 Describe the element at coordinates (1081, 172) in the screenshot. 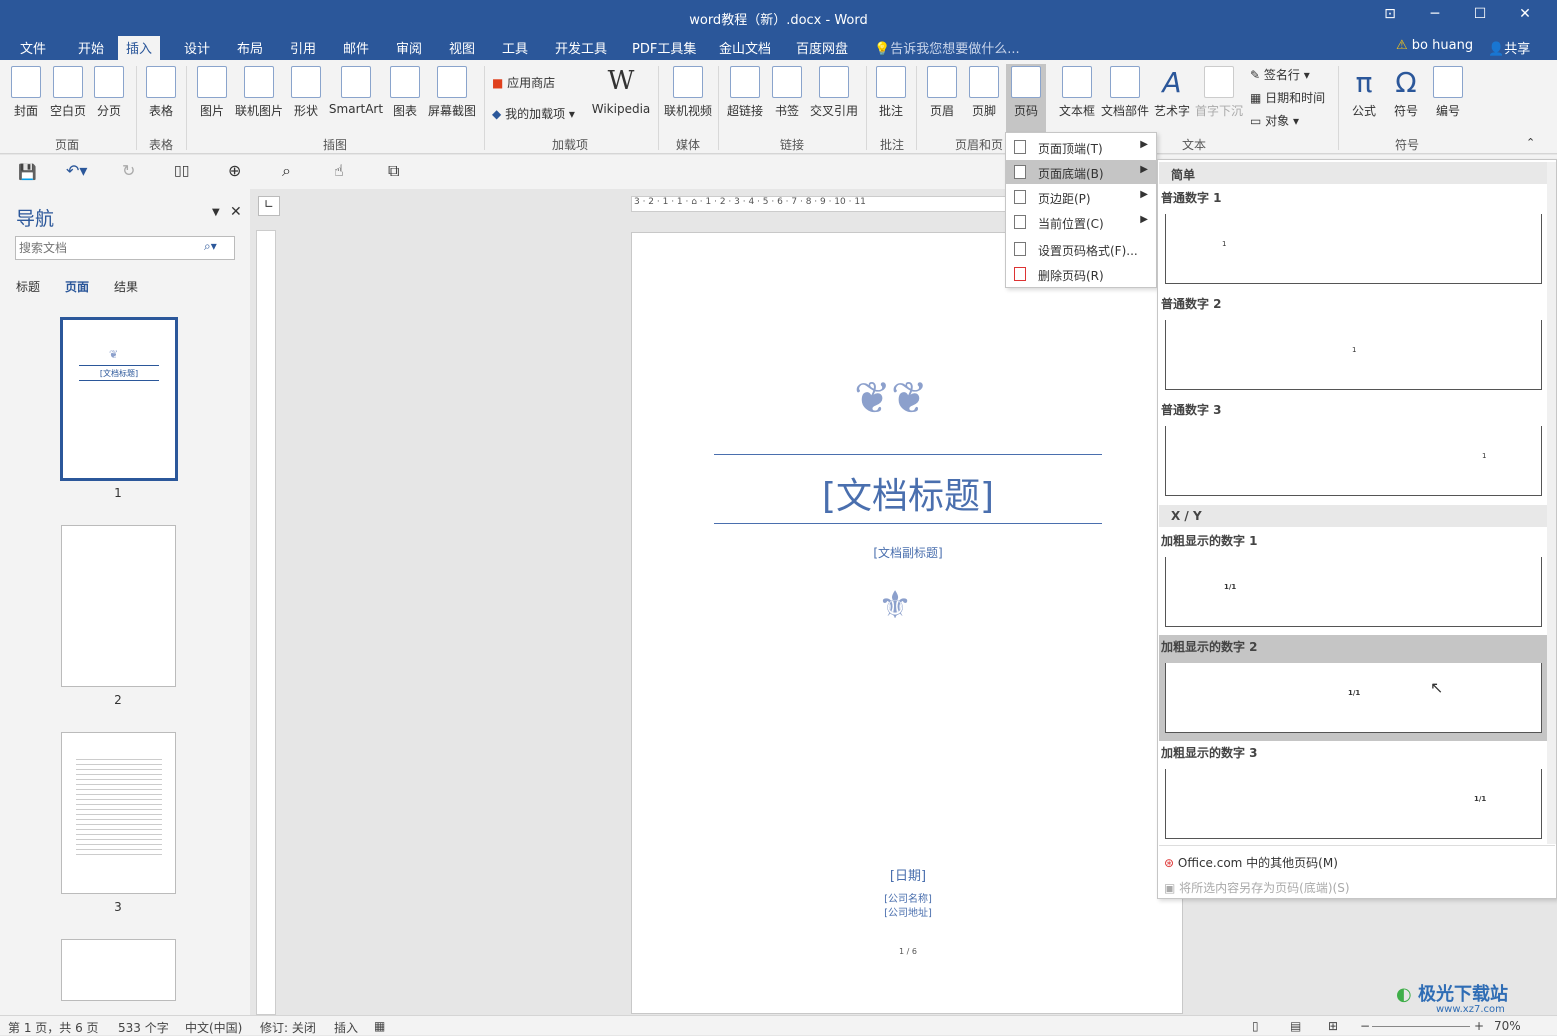

I see `menu-item-bottom-of-page: 页面底端(B) ▶` at that location.